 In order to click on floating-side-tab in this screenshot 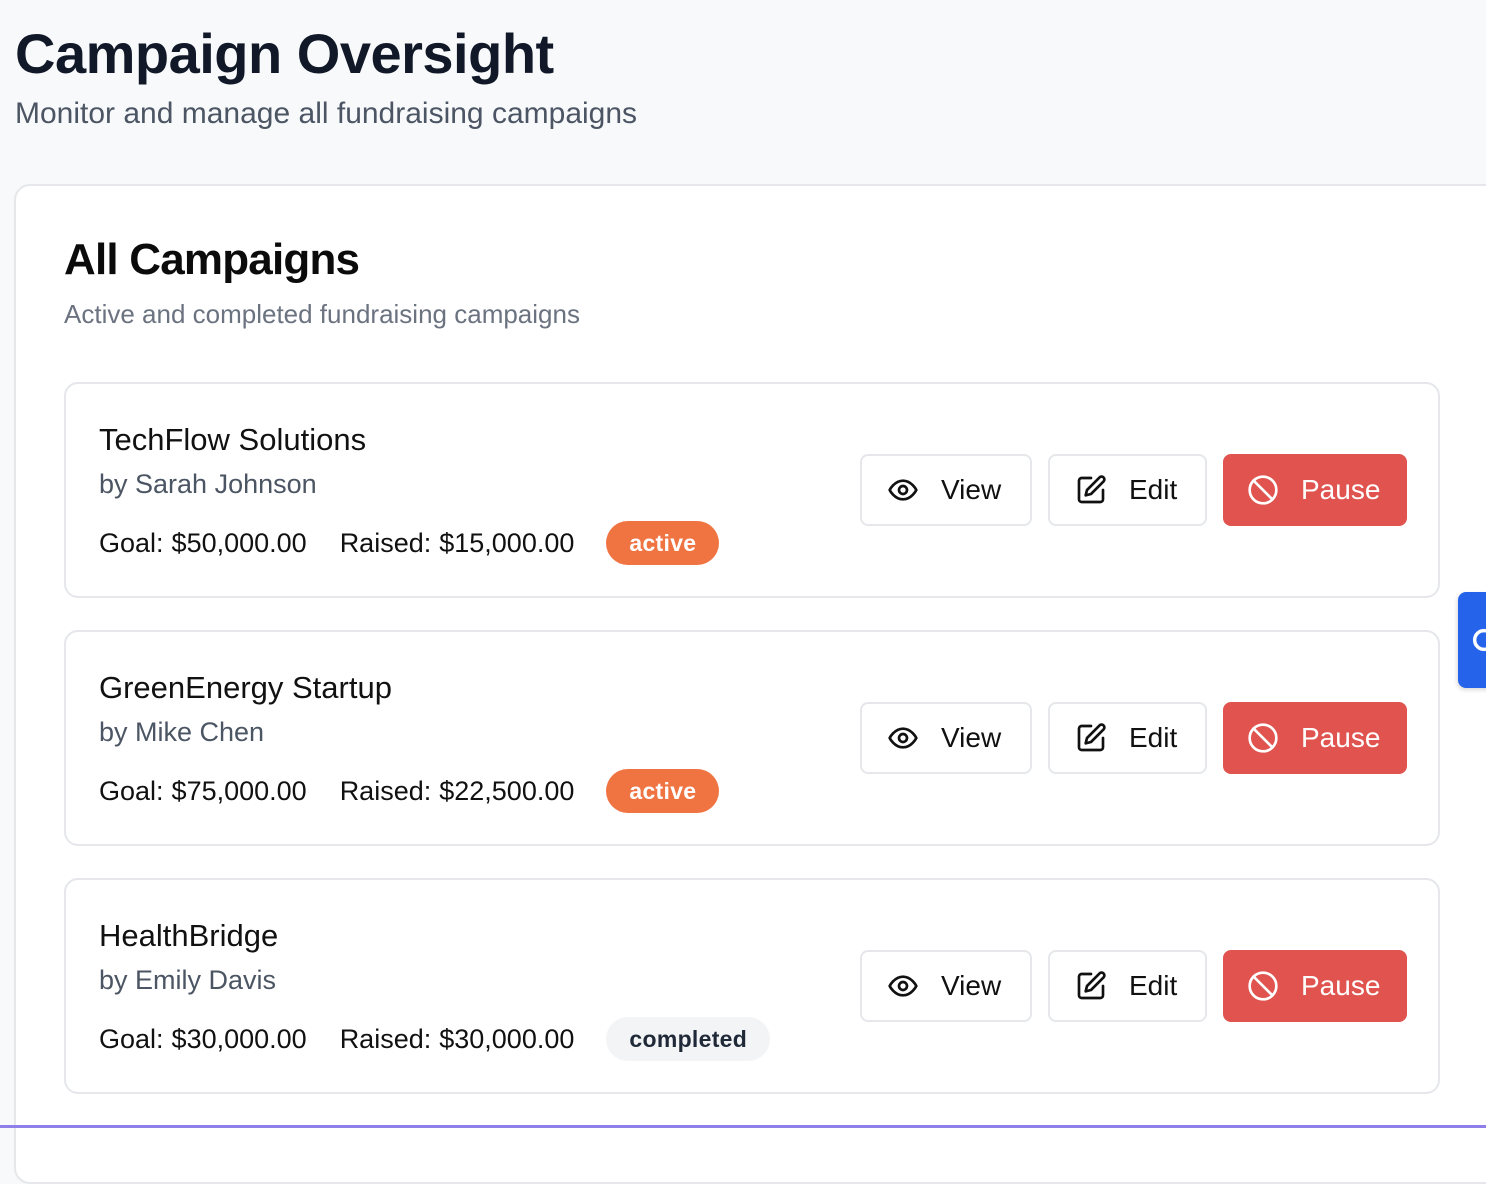, I will do `click(1472, 640)`.